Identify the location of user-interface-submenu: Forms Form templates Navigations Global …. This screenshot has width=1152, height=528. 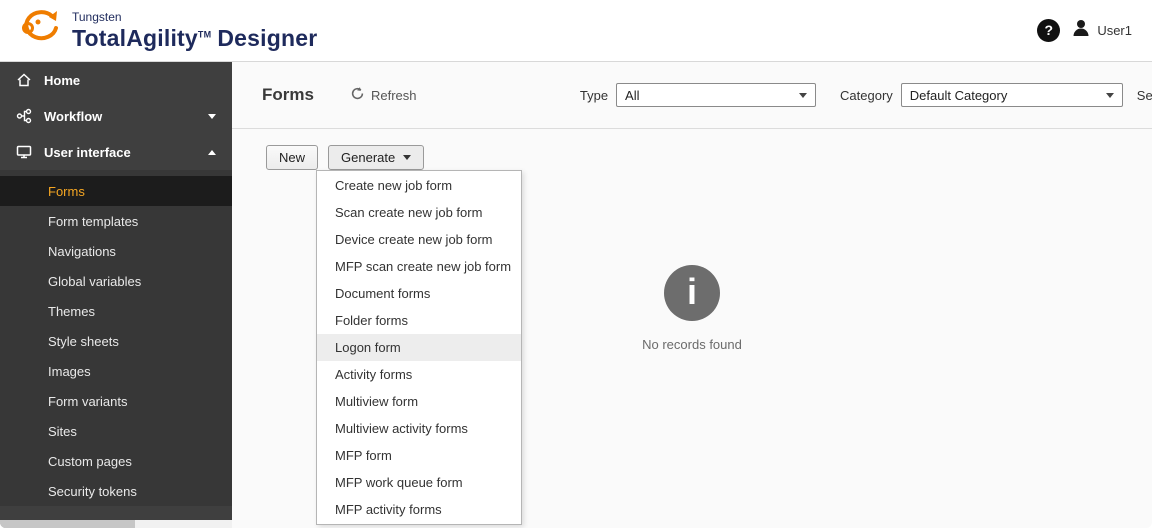
(116, 338).